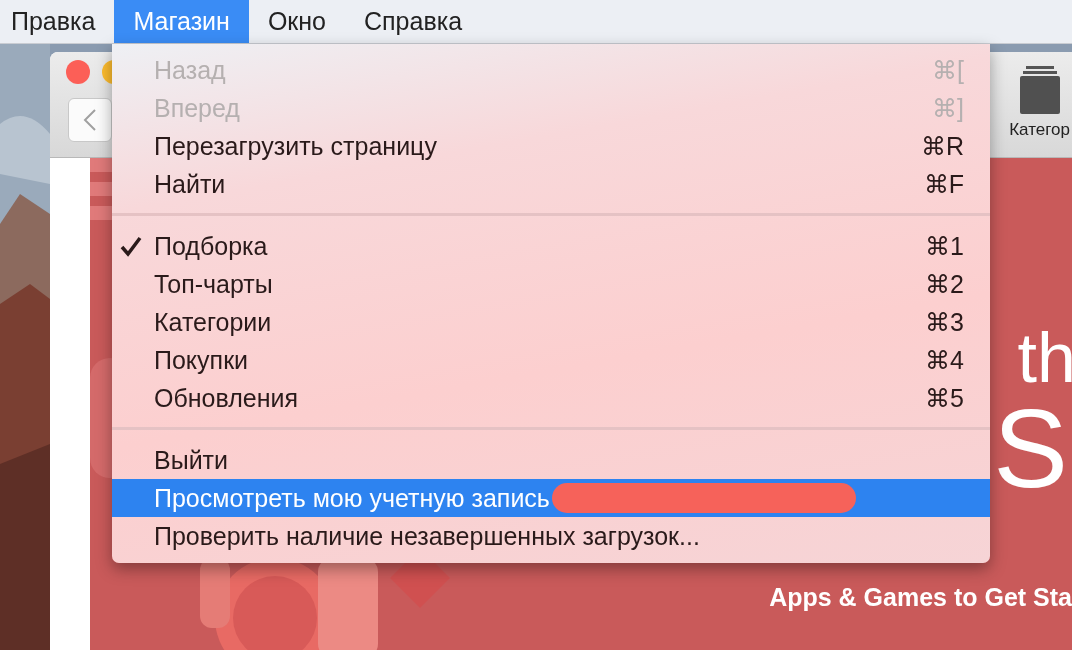 The image size is (1072, 650). What do you see at coordinates (551, 284) in the screenshot?
I see `menu-item: Топ-чарты ⌘2` at bounding box center [551, 284].